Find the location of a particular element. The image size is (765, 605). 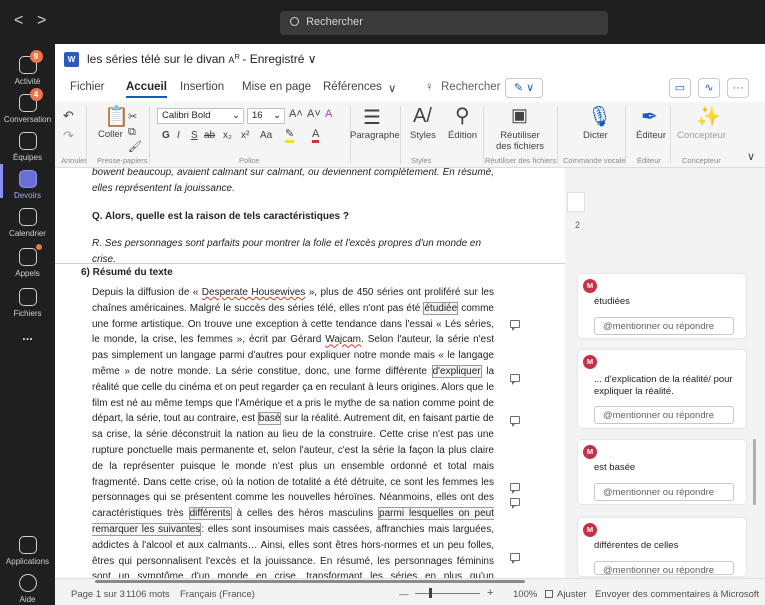

word-count: 1106 mots is located at coordinates (148, 594).